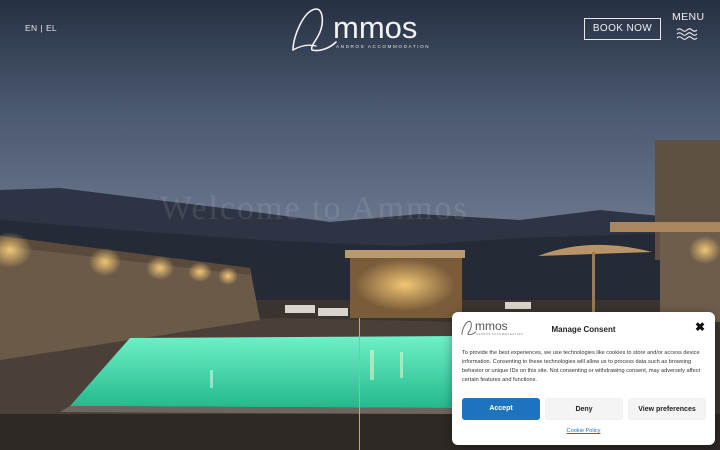 The image size is (720, 450). What do you see at coordinates (359, 384) in the screenshot?
I see `scroll-indicator-line` at bounding box center [359, 384].